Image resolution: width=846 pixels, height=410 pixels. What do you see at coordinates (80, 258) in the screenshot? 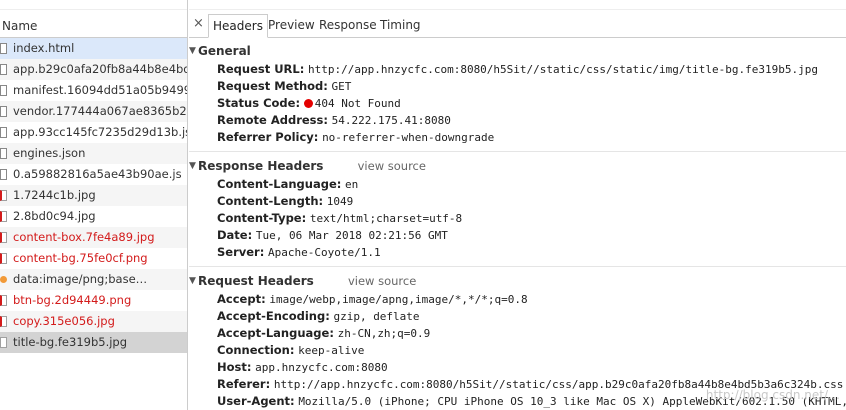
I see `file-name: content-bg.75fe0cf.png` at bounding box center [80, 258].